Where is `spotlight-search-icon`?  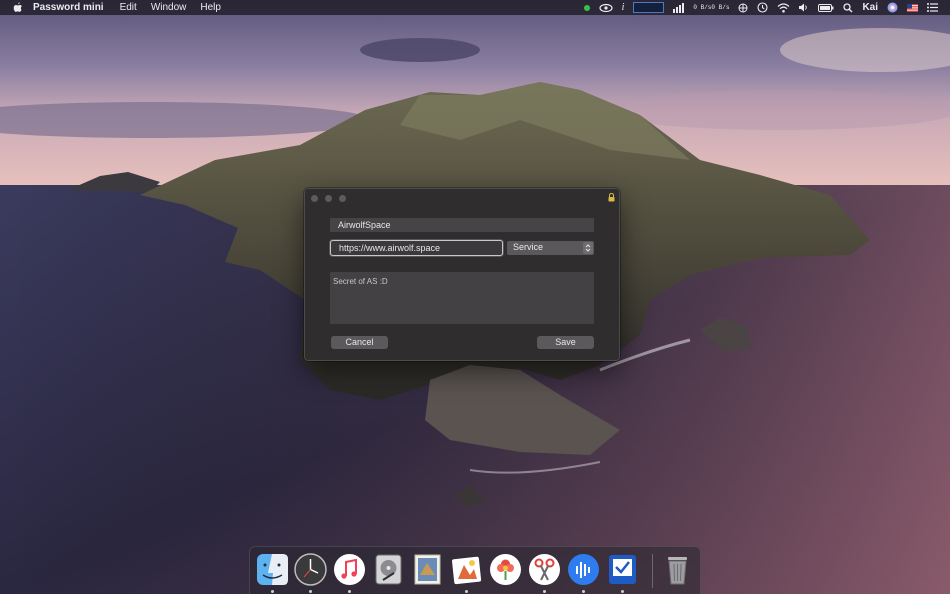 spotlight-search-icon is located at coordinates (848, 7).